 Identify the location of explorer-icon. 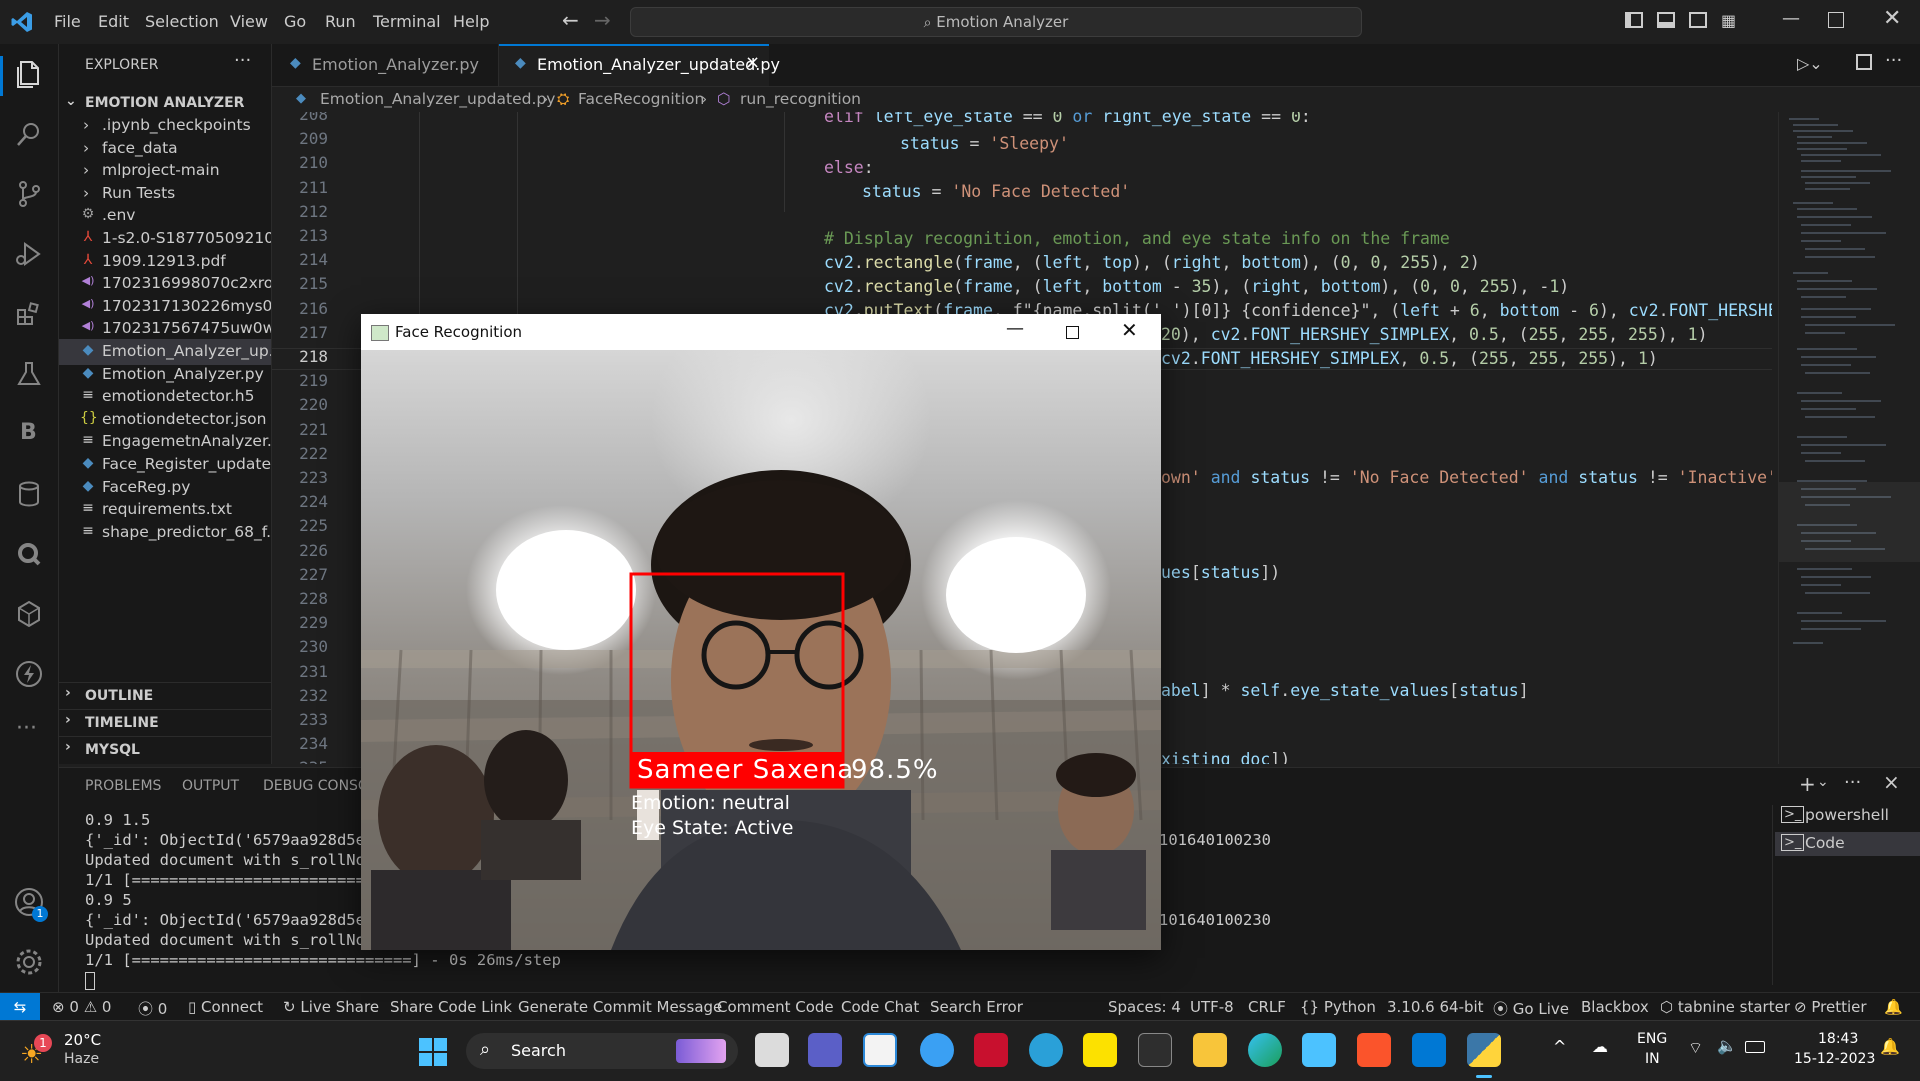
(29, 74).